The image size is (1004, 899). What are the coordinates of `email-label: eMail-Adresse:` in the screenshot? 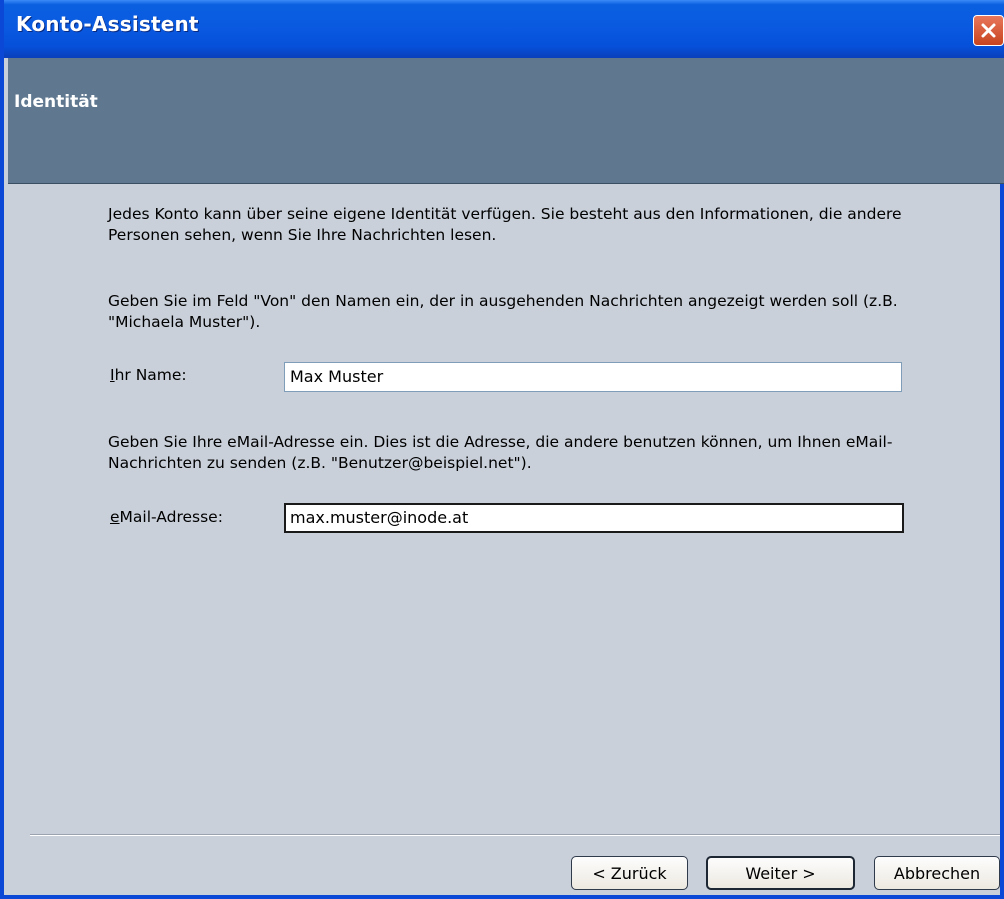 It's located at (166, 517).